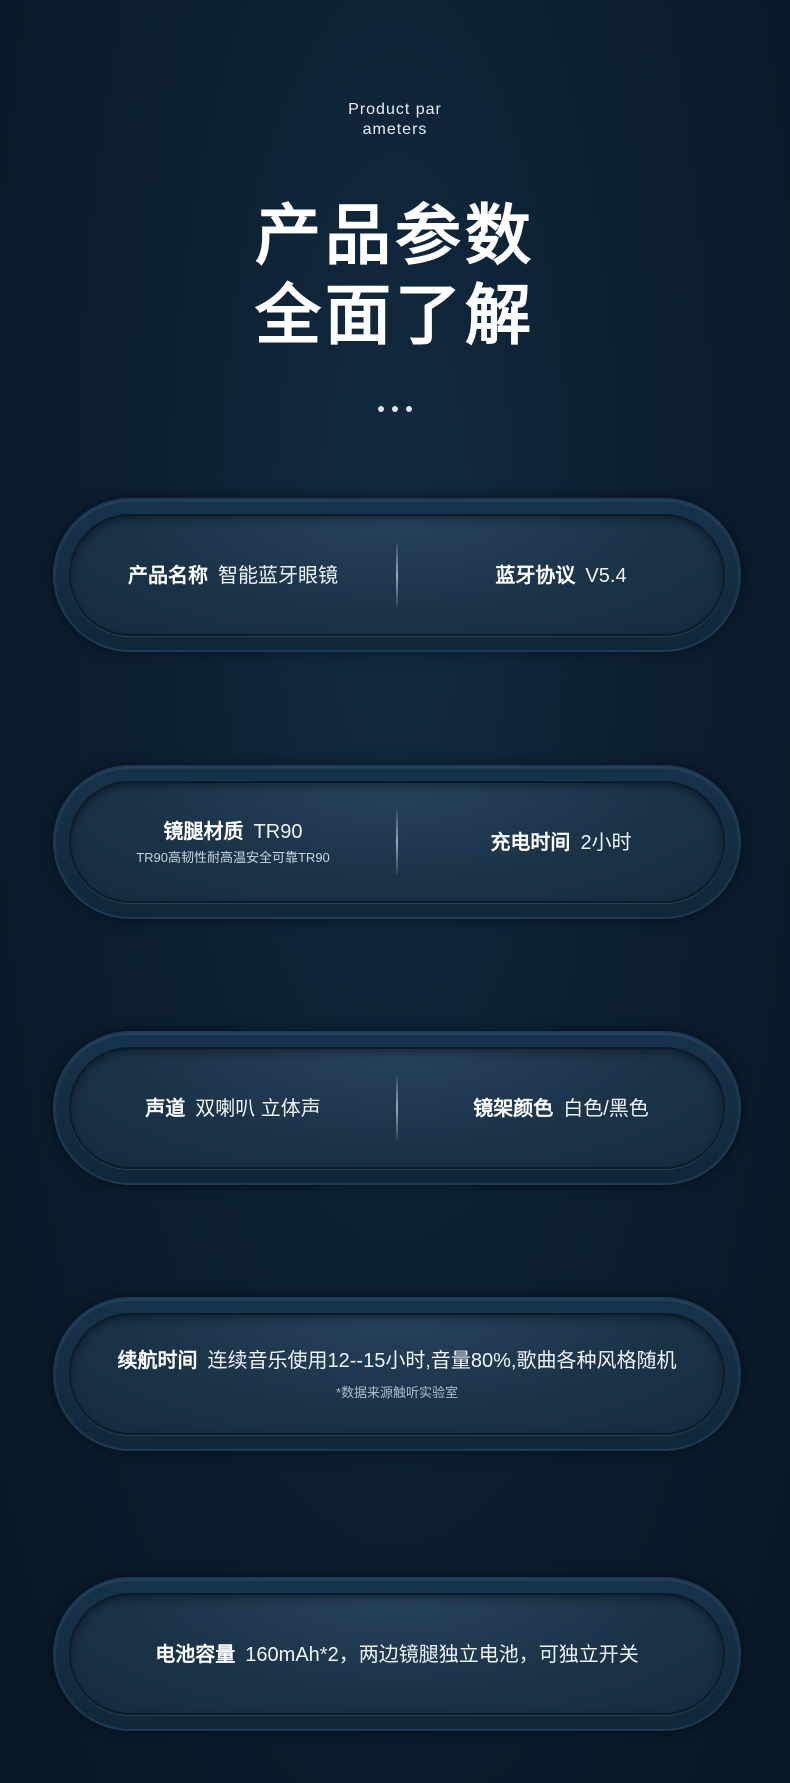 This screenshot has width=790, height=1783. What do you see at coordinates (535, 574) in the screenshot?
I see `param-label: 蓝牙协议` at bounding box center [535, 574].